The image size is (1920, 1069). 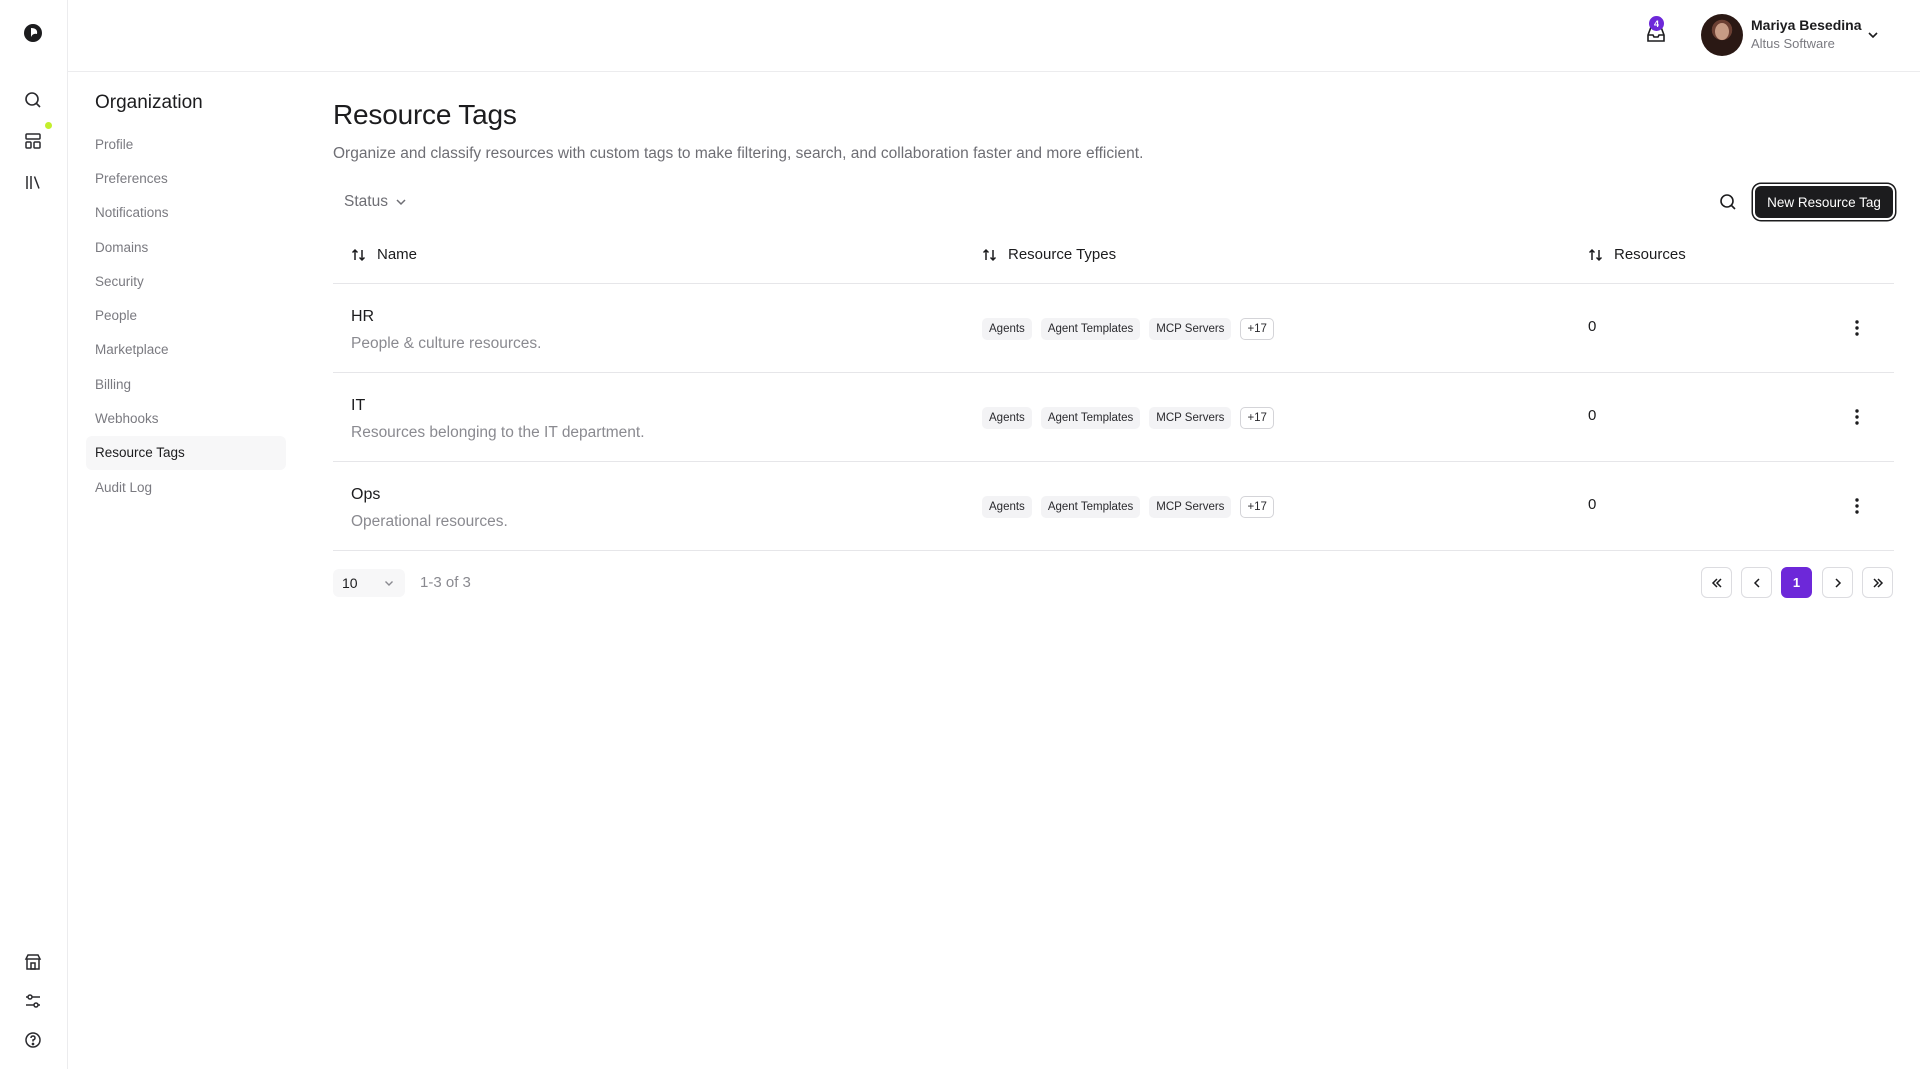 What do you see at coordinates (33, 1040) in the screenshot?
I see `help-icon` at bounding box center [33, 1040].